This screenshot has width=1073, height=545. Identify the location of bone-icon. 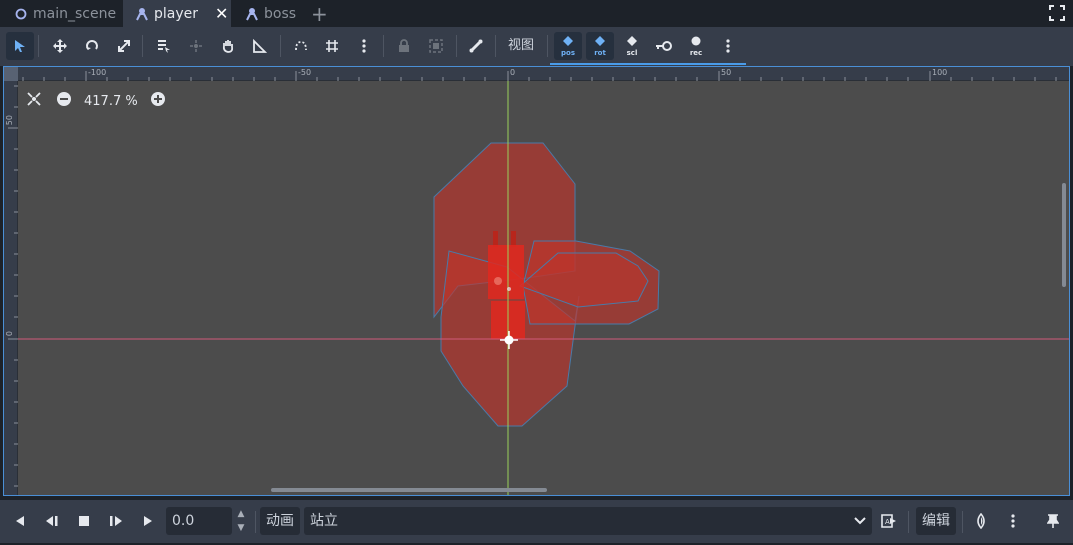
(476, 46).